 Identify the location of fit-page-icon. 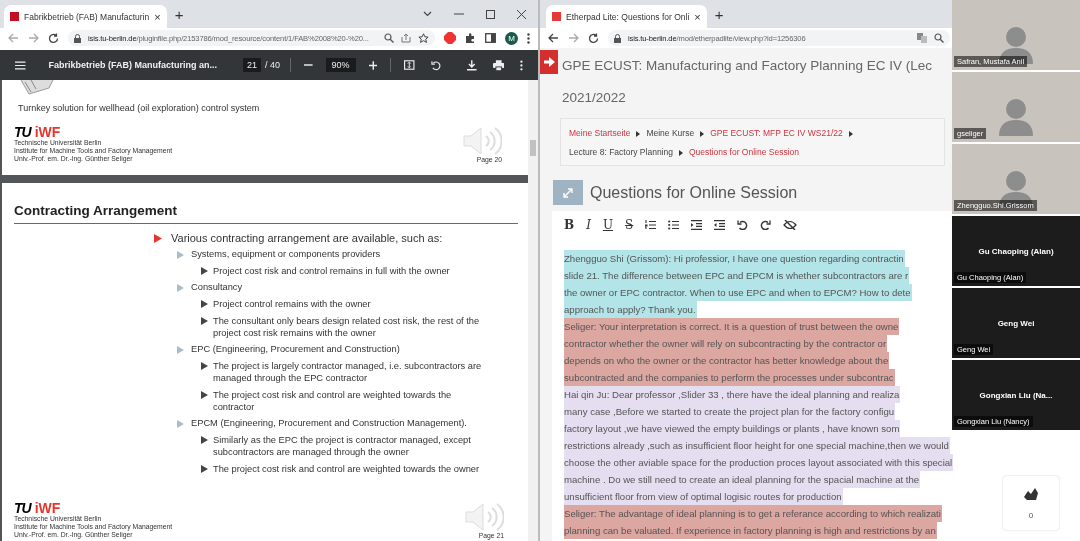
(409, 65).